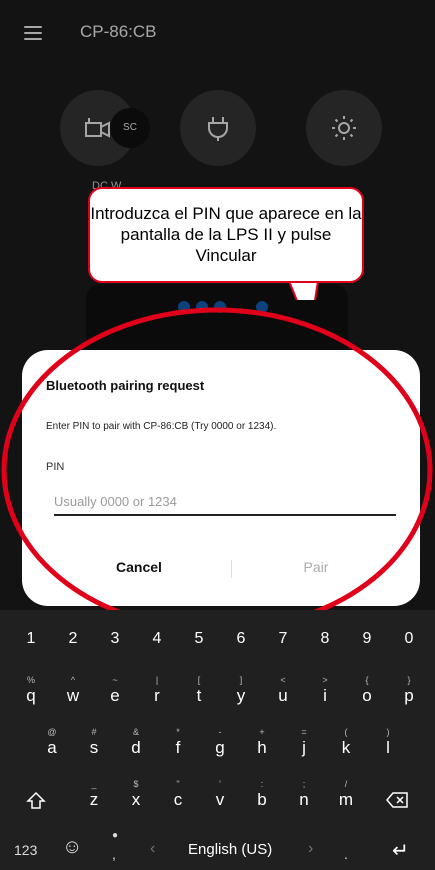  Describe the element at coordinates (199, 639) in the screenshot. I see `number-key: 5` at that location.